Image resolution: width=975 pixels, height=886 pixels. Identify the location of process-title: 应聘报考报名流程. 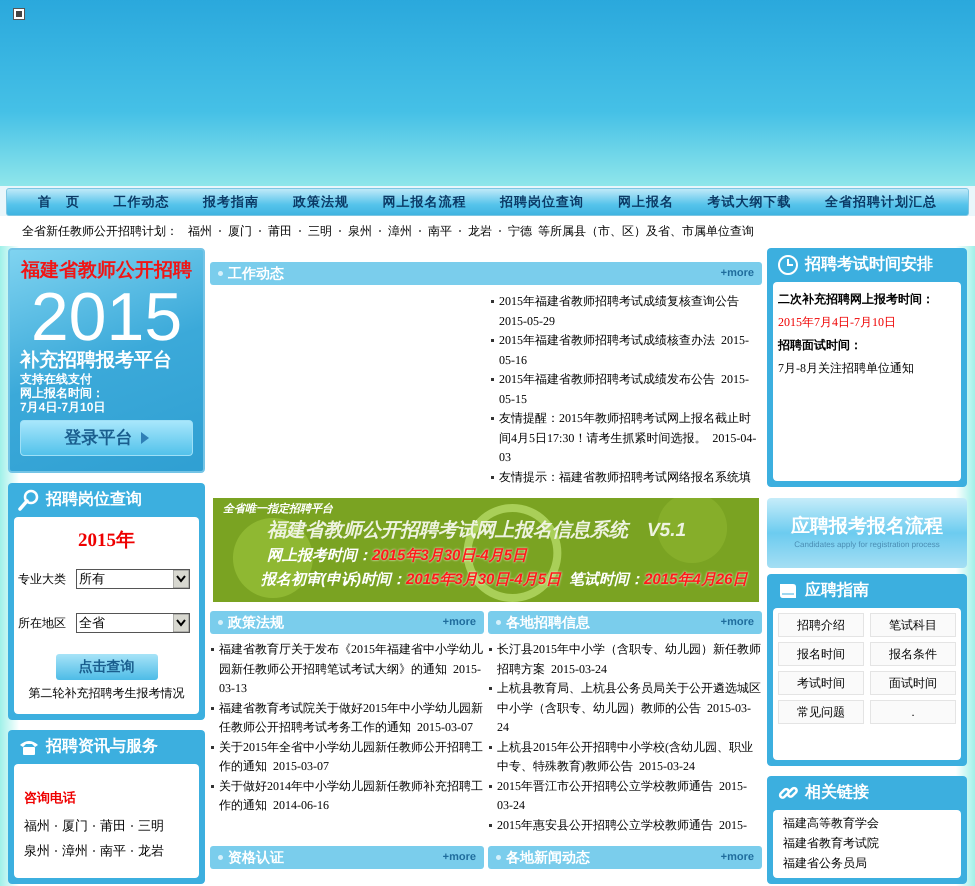
(867, 527).